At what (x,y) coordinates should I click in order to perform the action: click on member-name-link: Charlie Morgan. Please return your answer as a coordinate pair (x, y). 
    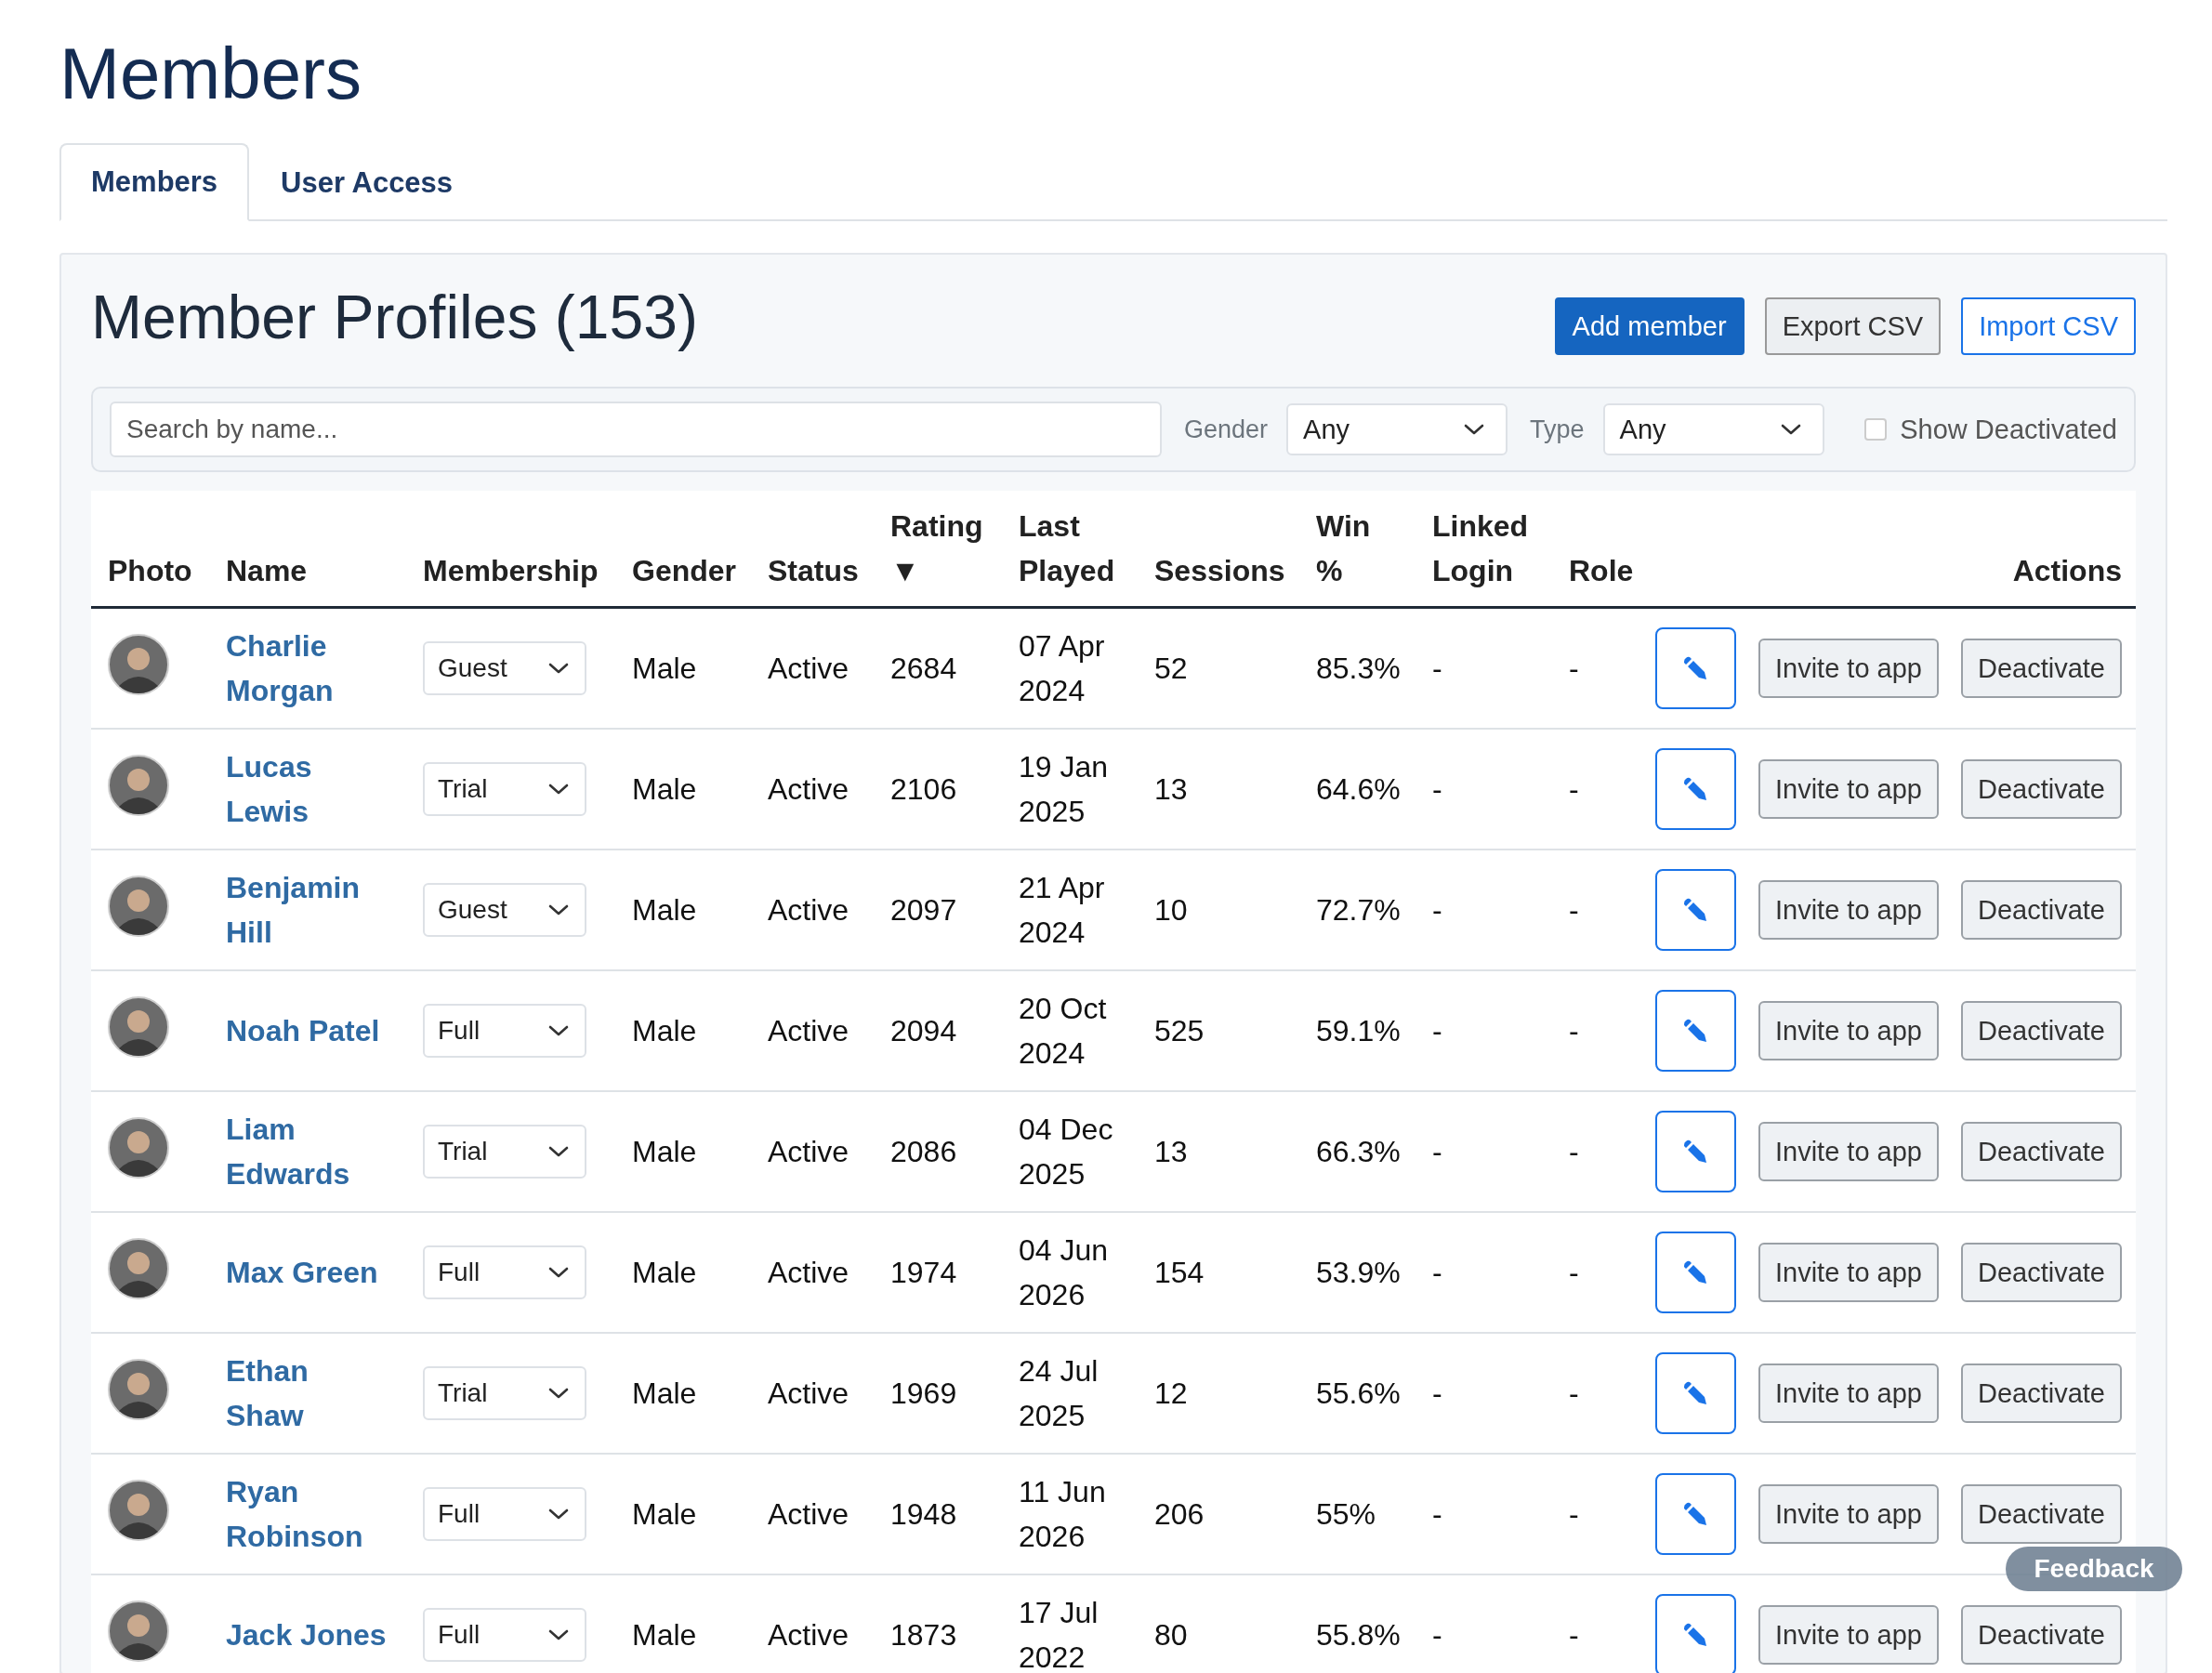
    Looking at the image, I should click on (316, 668).